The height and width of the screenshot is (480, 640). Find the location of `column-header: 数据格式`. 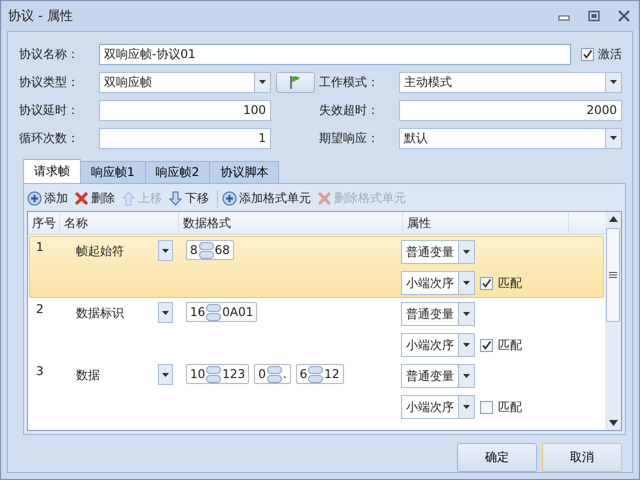

column-header: 数据格式 is located at coordinates (291, 223).